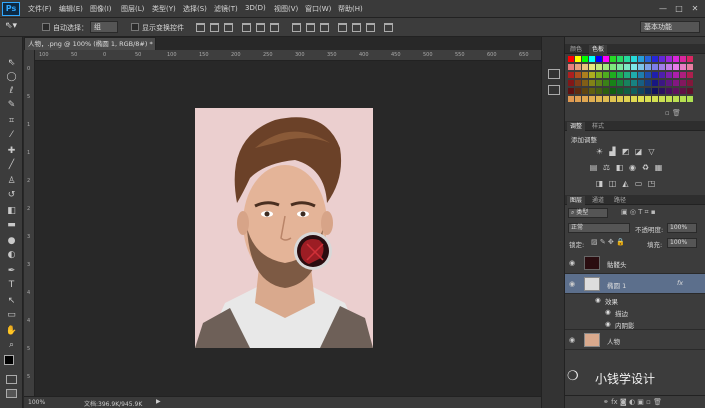 The image size is (705, 408). What do you see at coordinates (36, 402) in the screenshot?
I see `zoom-level: 100%` at bounding box center [36, 402].